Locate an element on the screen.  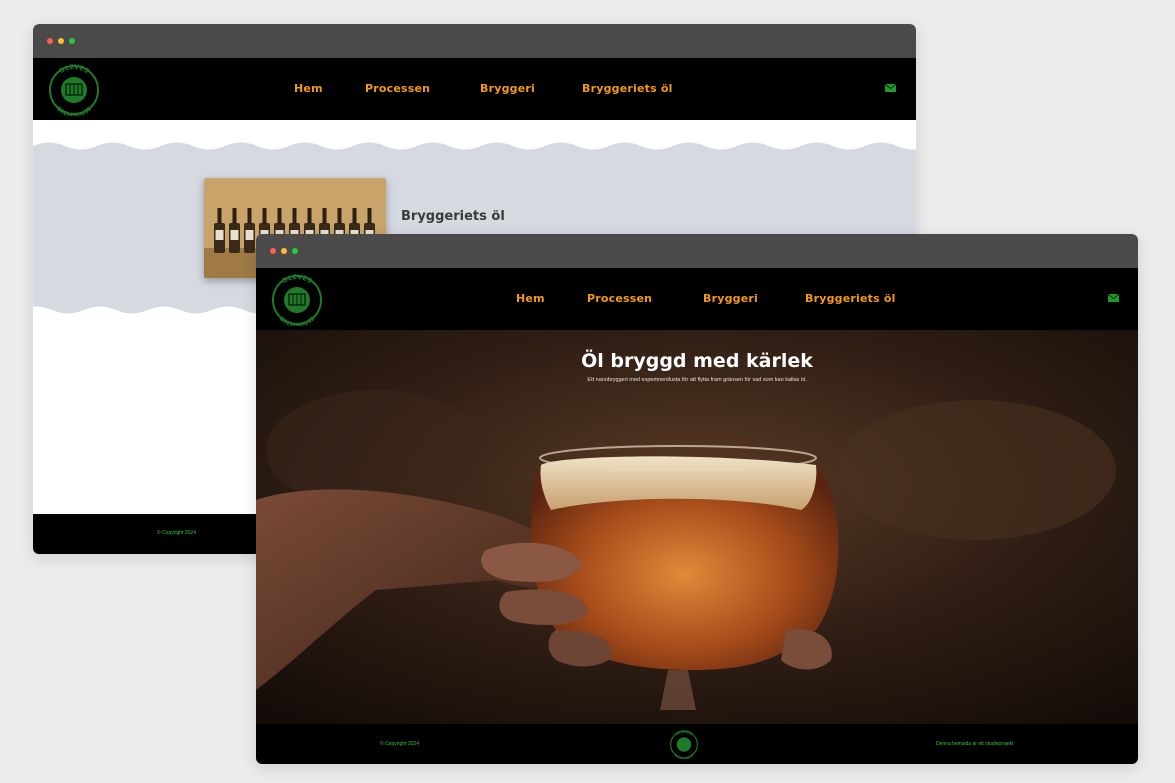
hero-title: Öl bryggd med kärlek is located at coordinates (697, 361).